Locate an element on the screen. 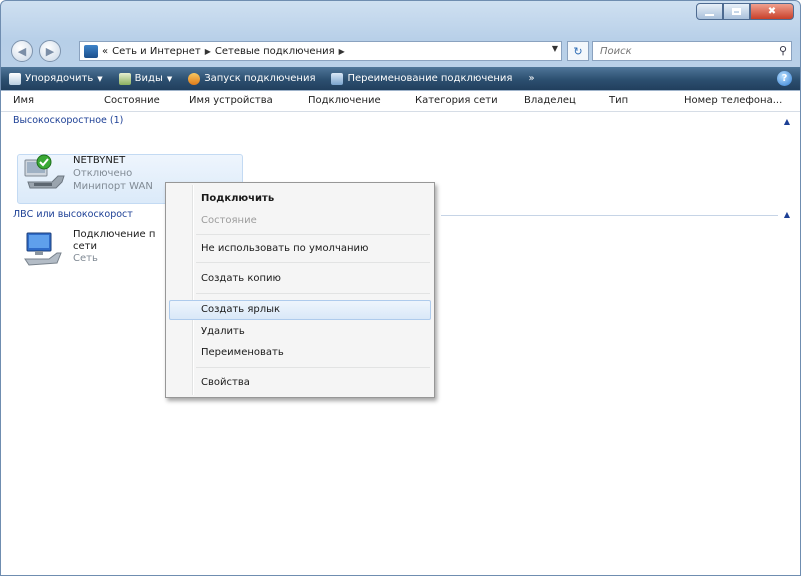  column-header-name: Имя is located at coordinates (23, 100).